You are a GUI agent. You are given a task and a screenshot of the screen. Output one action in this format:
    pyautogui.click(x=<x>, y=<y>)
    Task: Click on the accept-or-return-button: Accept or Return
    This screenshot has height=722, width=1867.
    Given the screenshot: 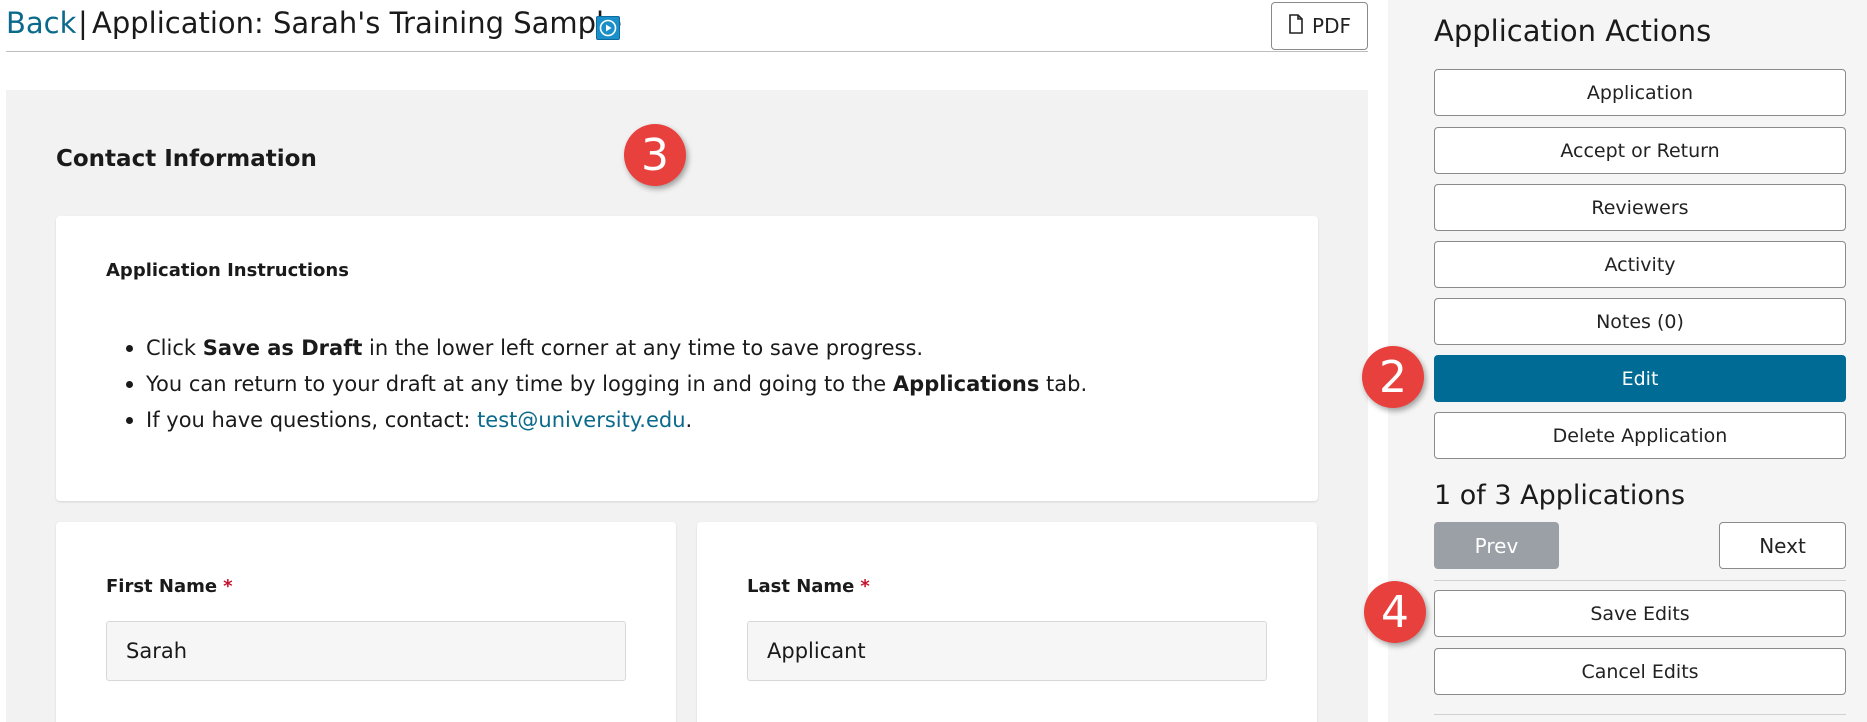 What is the action you would take?
    pyautogui.click(x=1640, y=150)
    